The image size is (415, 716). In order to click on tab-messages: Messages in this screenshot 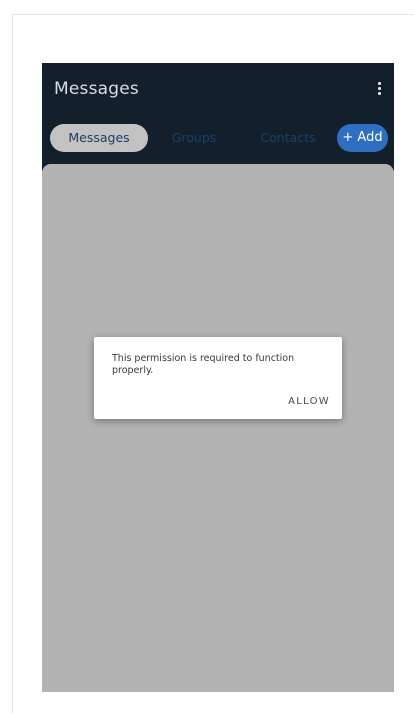, I will do `click(99, 138)`.